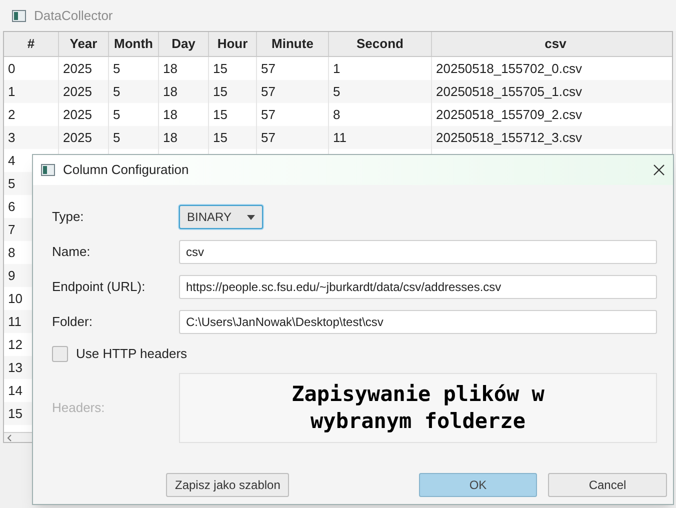 Image resolution: width=676 pixels, height=508 pixels. I want to click on headers-text: Zapisywanie plików w wybranym folderze, so click(418, 408).